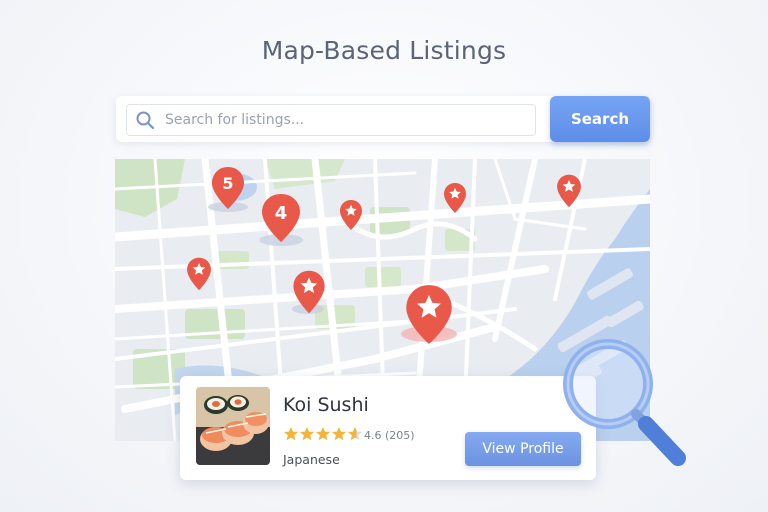 The image size is (768, 512). What do you see at coordinates (326, 405) in the screenshot?
I see `listing-name: Koi Sushi` at bounding box center [326, 405].